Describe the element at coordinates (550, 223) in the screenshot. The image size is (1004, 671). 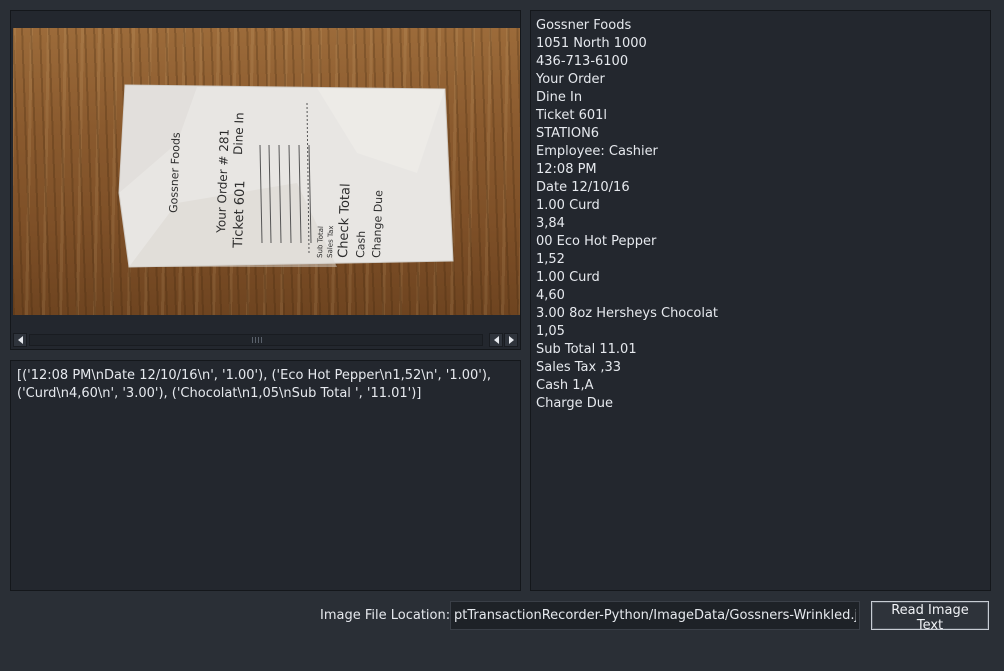
I see `ocr-line: 3,84` at that location.